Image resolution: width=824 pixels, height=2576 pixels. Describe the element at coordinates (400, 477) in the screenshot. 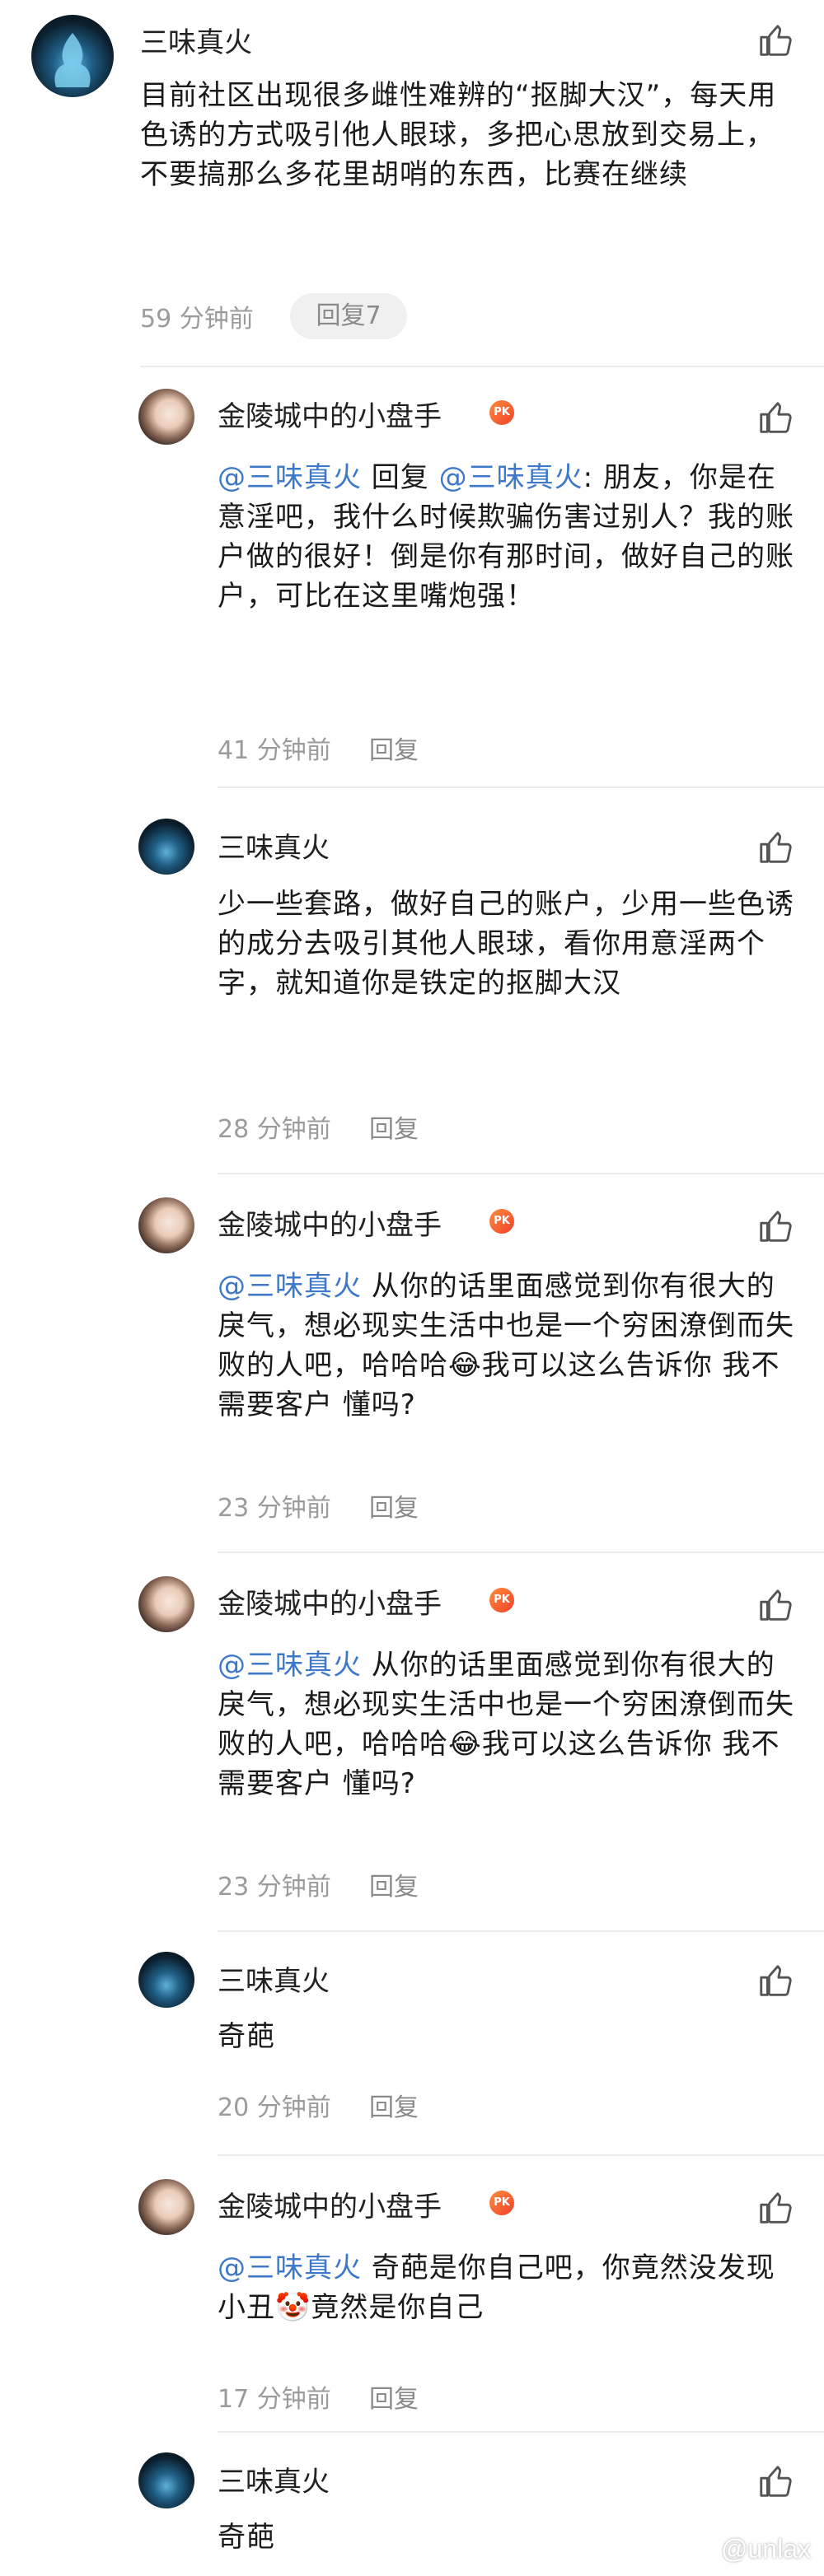

I see `reply-keyword: 回复` at that location.